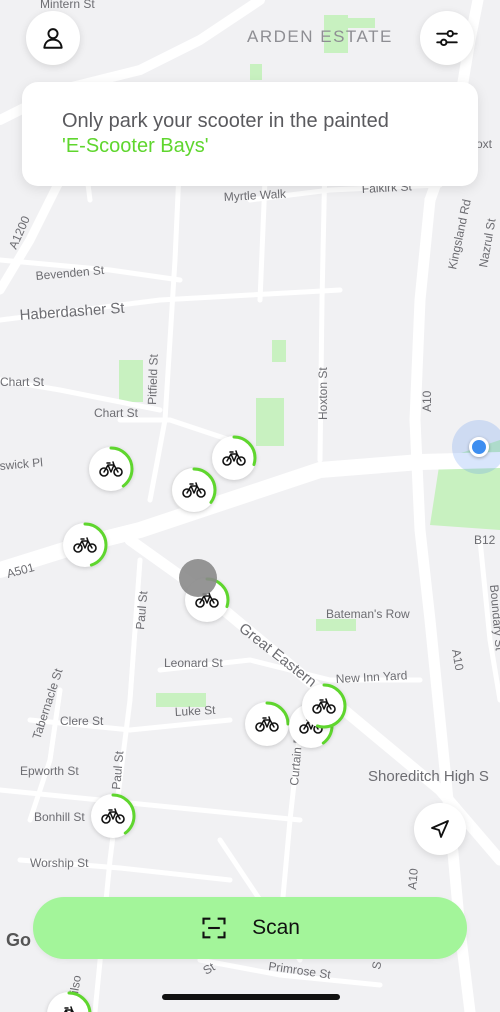 This screenshot has width=500, height=1012. Describe the element at coordinates (323, 393) in the screenshot. I see `street-label-hoxton: Hoxton St` at that location.